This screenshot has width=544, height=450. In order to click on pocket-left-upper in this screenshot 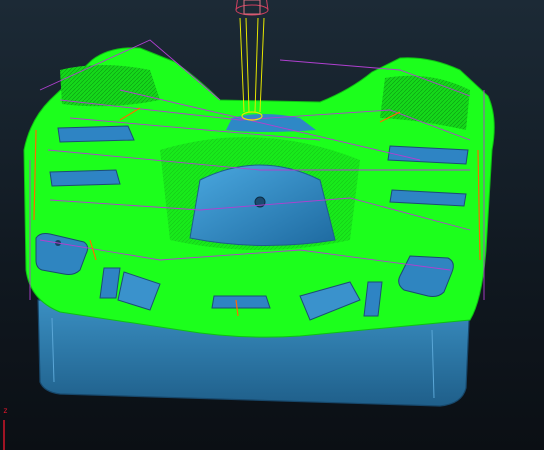, I will do `click(96, 134)`.